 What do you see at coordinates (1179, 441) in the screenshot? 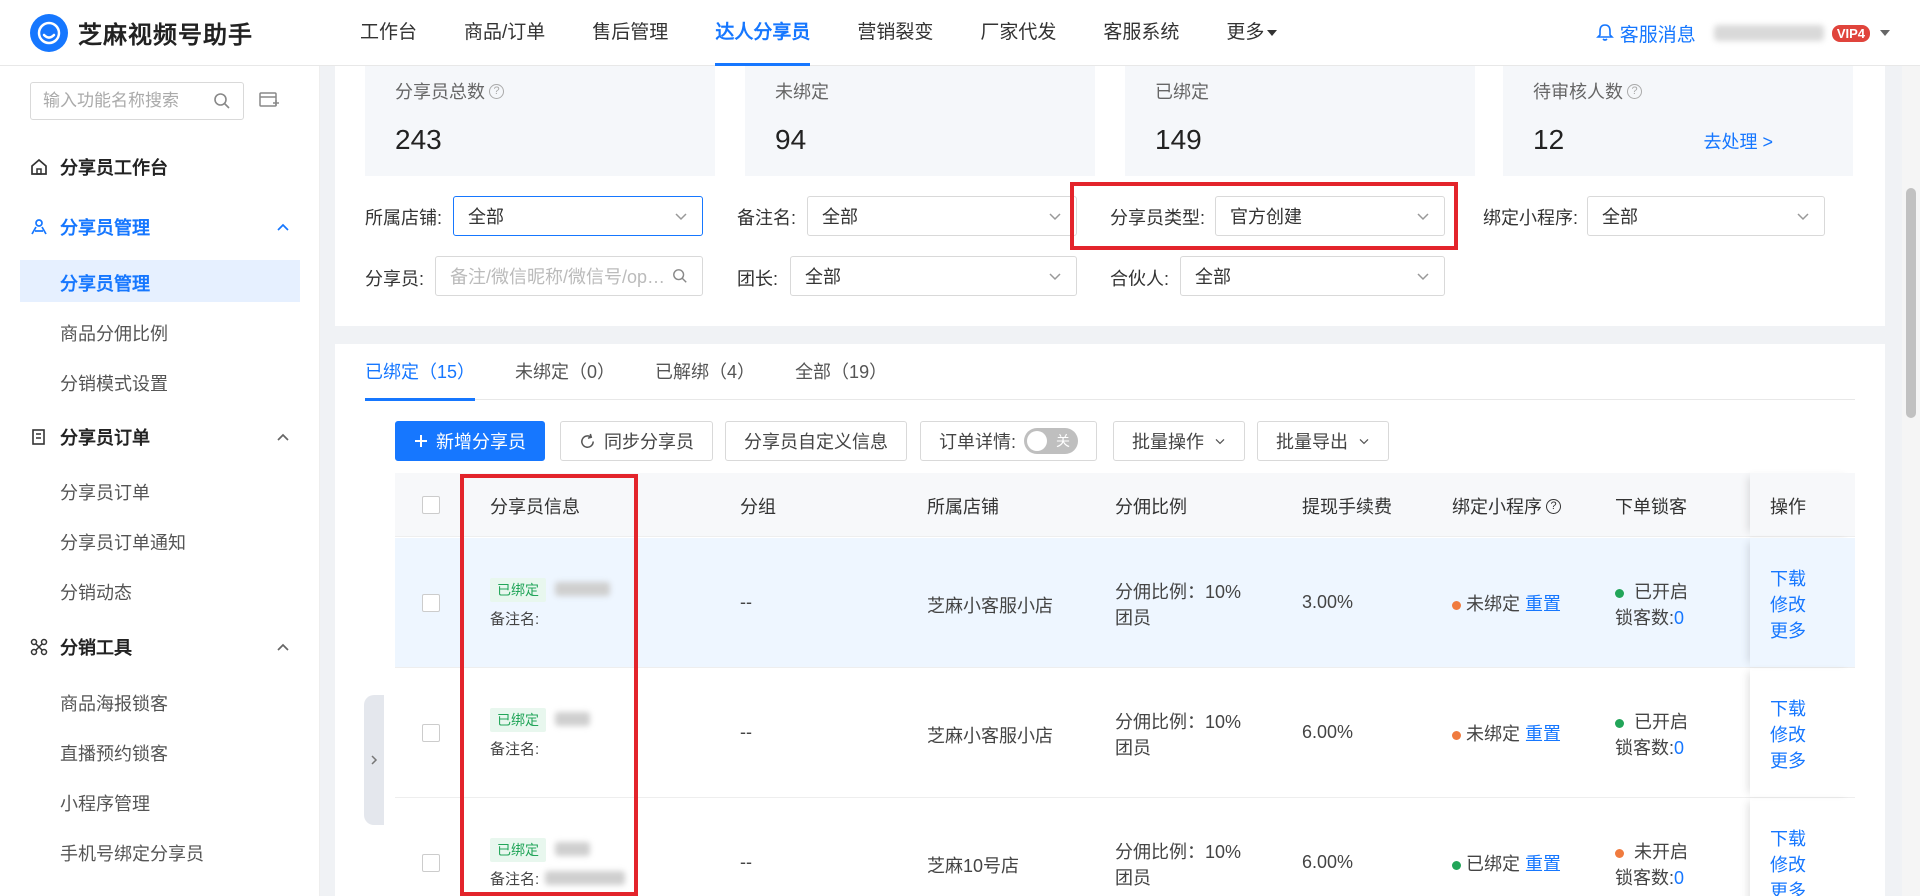
I see `batch-operation-button: 批量操作` at bounding box center [1179, 441].